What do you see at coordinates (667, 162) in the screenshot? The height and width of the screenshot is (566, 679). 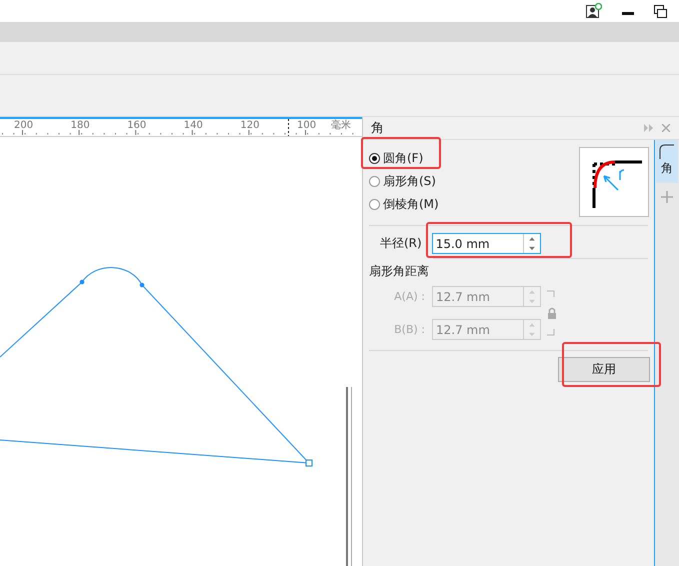 I see `side-tab: 角` at bounding box center [667, 162].